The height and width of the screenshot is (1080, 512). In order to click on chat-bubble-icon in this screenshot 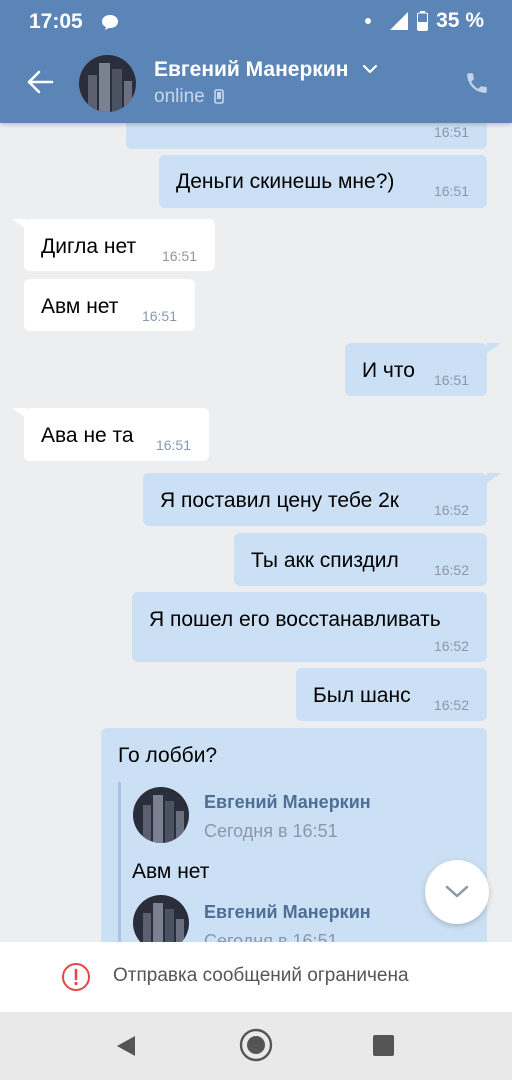, I will do `click(110, 22)`.